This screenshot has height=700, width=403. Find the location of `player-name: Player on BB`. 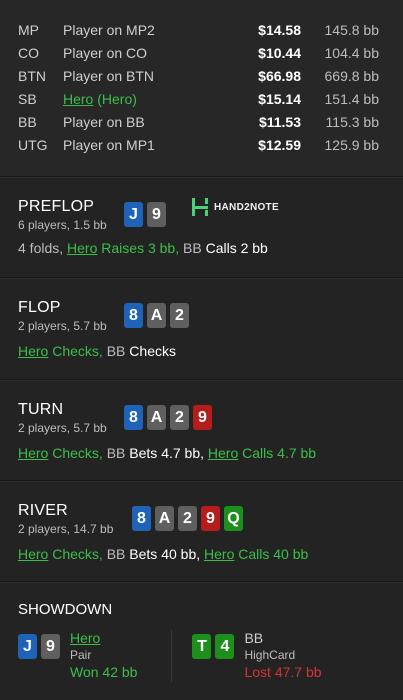

player-name: Player on BB is located at coordinates (104, 121).